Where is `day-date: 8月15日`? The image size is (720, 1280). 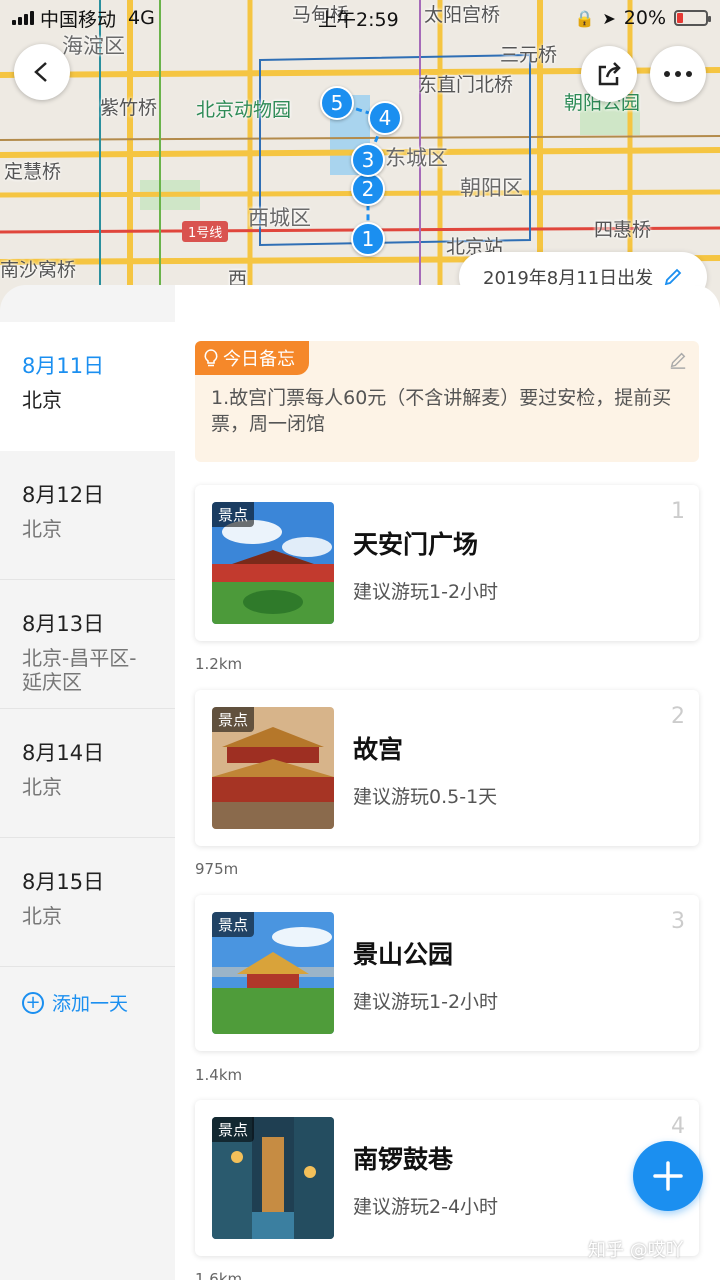
day-date: 8月15日 is located at coordinates (63, 882).